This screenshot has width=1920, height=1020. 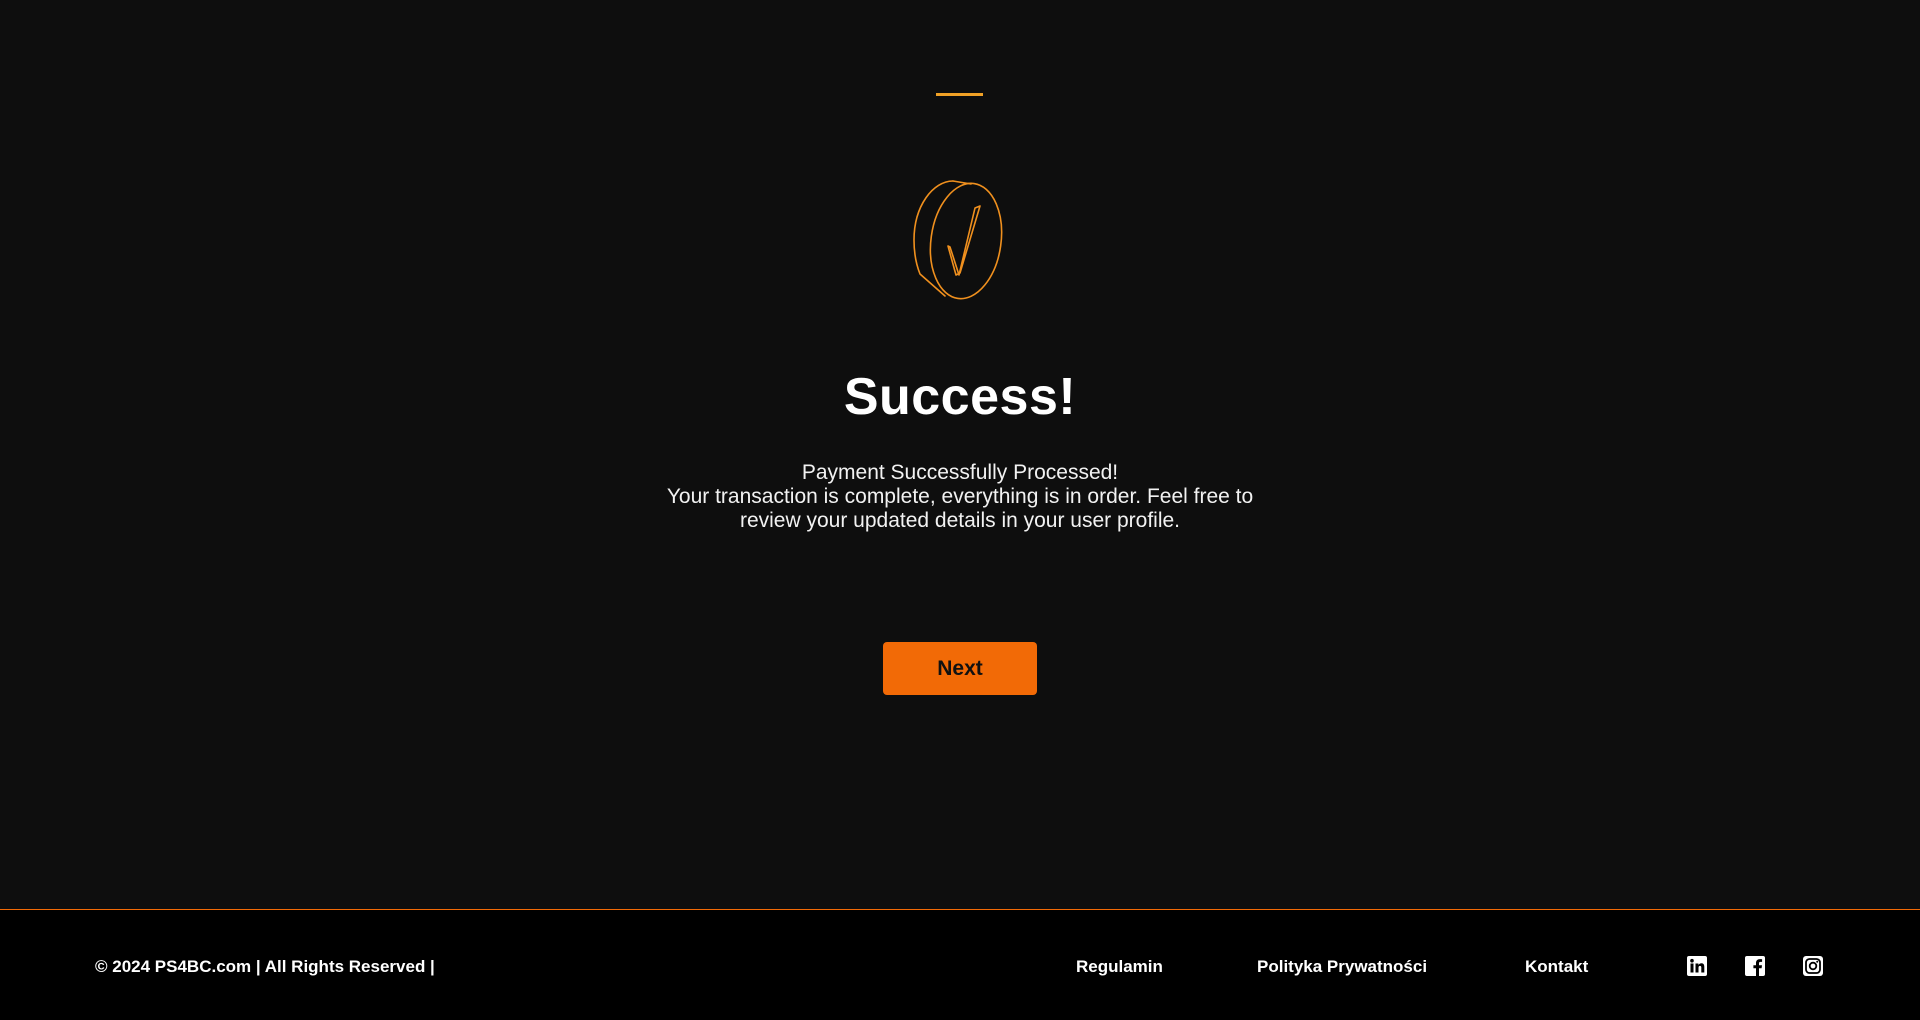 I want to click on footer-link-kontakt: Kontakt, so click(x=1556, y=967).